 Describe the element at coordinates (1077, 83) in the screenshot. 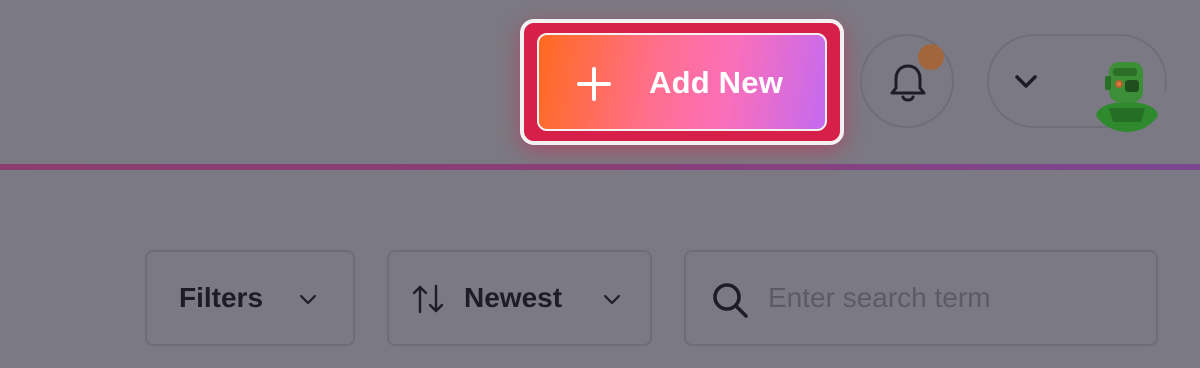

I see `user-menu` at that location.